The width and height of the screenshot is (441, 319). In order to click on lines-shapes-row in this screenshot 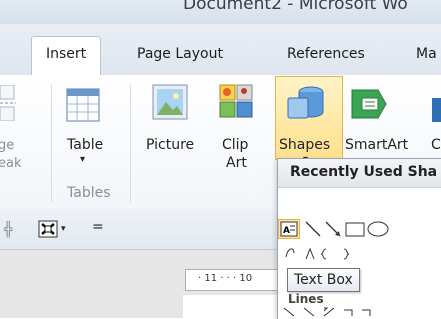, I will do `click(327, 312)`.